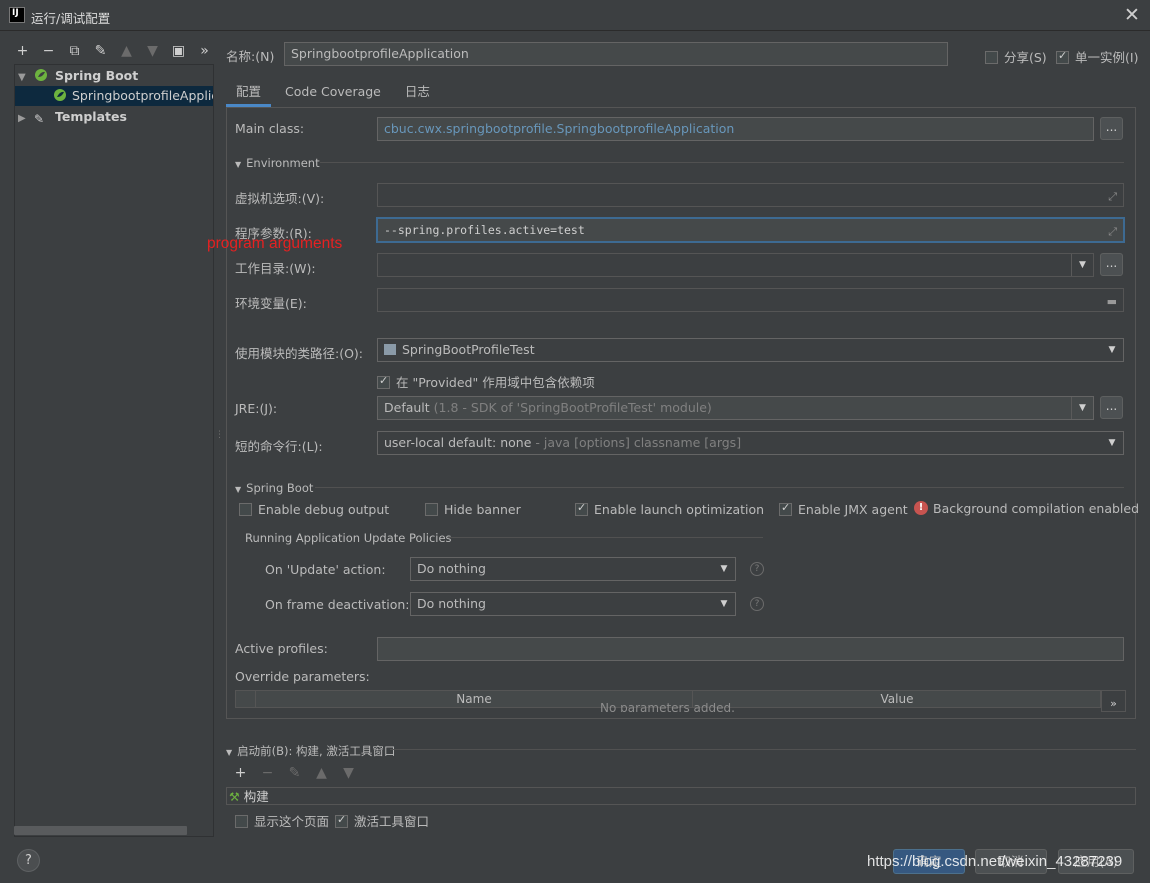 The height and width of the screenshot is (883, 1150). I want to click on tab-code-coverage: Code Coverage, so click(333, 93).